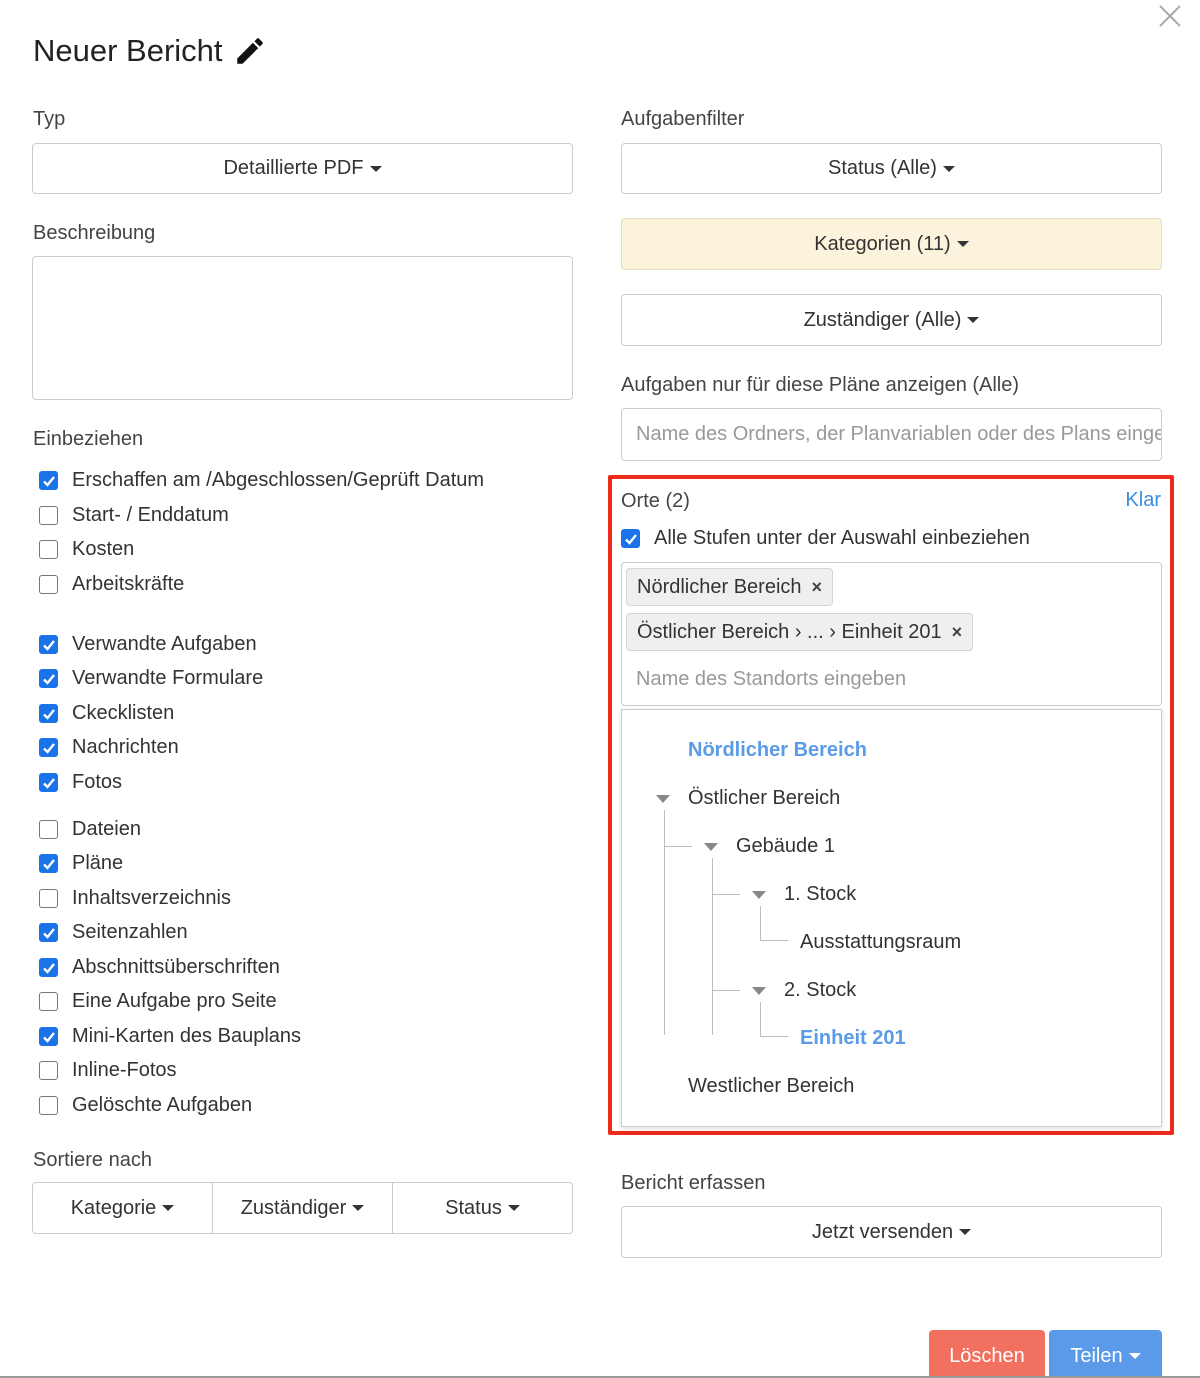 This screenshot has width=1200, height=1378. Describe the element at coordinates (174, 1001) in the screenshot. I see `option-label: Eine Aufgabe pro Seite` at that location.